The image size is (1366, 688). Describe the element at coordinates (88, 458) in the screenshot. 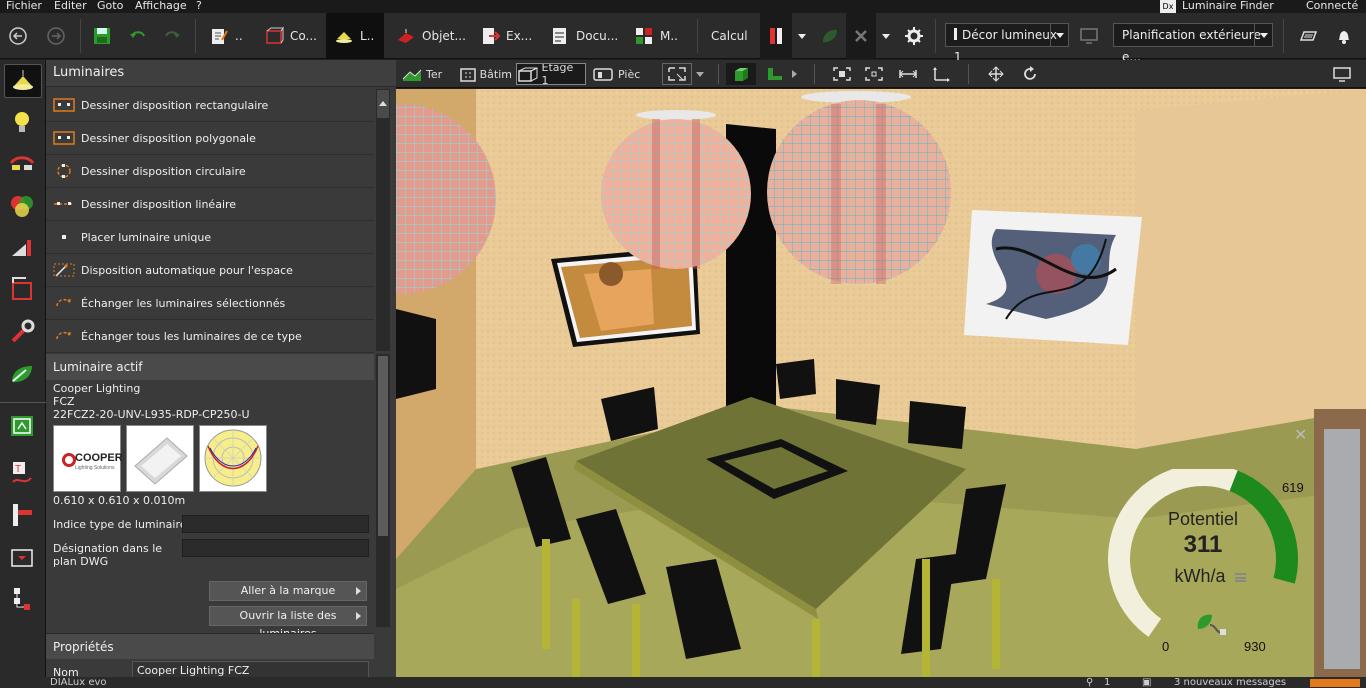

I see `brand-logo-thumbnail: COOPER Lighting Solutions` at that location.